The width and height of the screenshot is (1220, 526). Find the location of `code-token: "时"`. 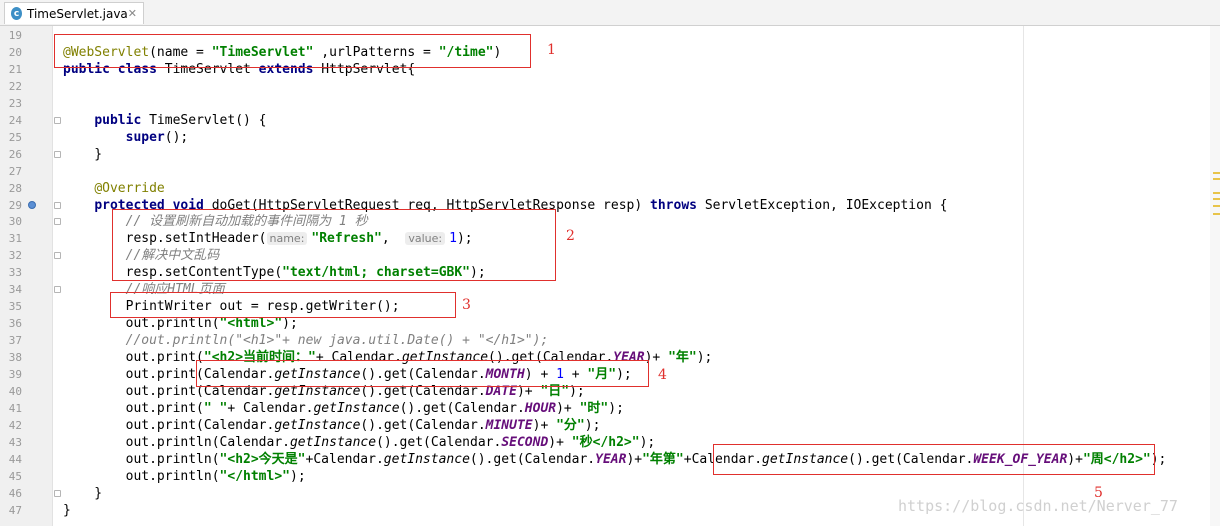

code-token: "时" is located at coordinates (594, 408).